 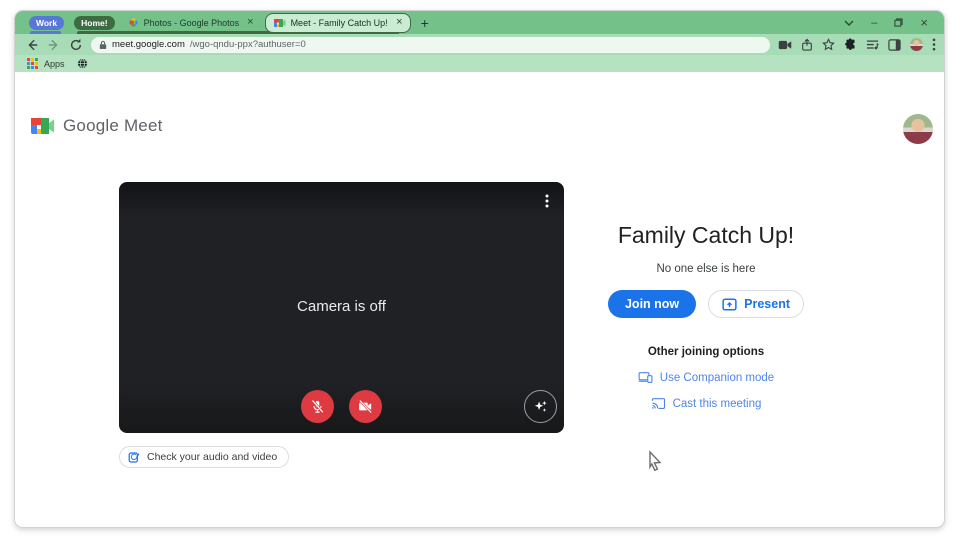 I want to click on url-path: /wgo-qndu-ppx?authuser=0, so click(x=247, y=44).